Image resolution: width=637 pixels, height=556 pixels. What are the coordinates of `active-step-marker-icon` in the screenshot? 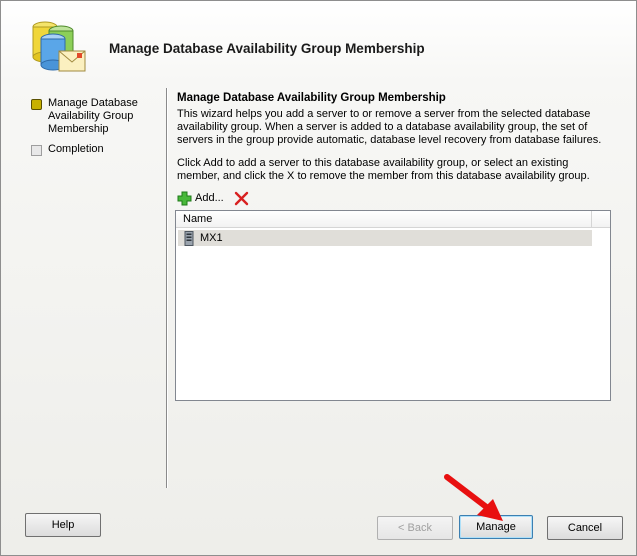 It's located at (36, 104).